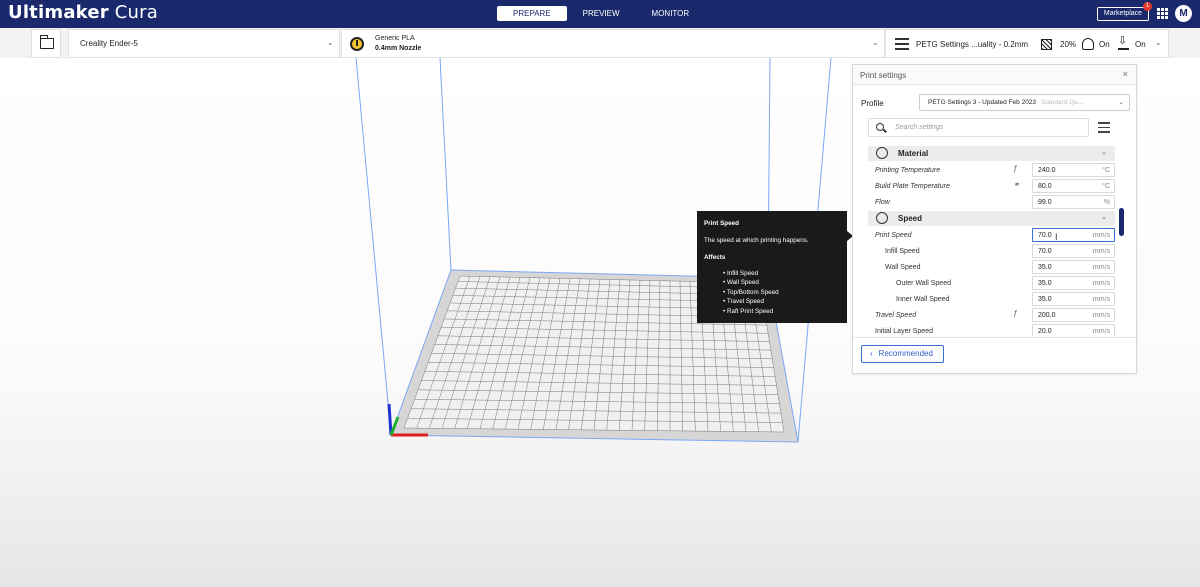 The width and height of the screenshot is (1200, 587). Describe the element at coordinates (991, 202) in the screenshot. I see `setting-row: Flow 99.0 %` at that location.